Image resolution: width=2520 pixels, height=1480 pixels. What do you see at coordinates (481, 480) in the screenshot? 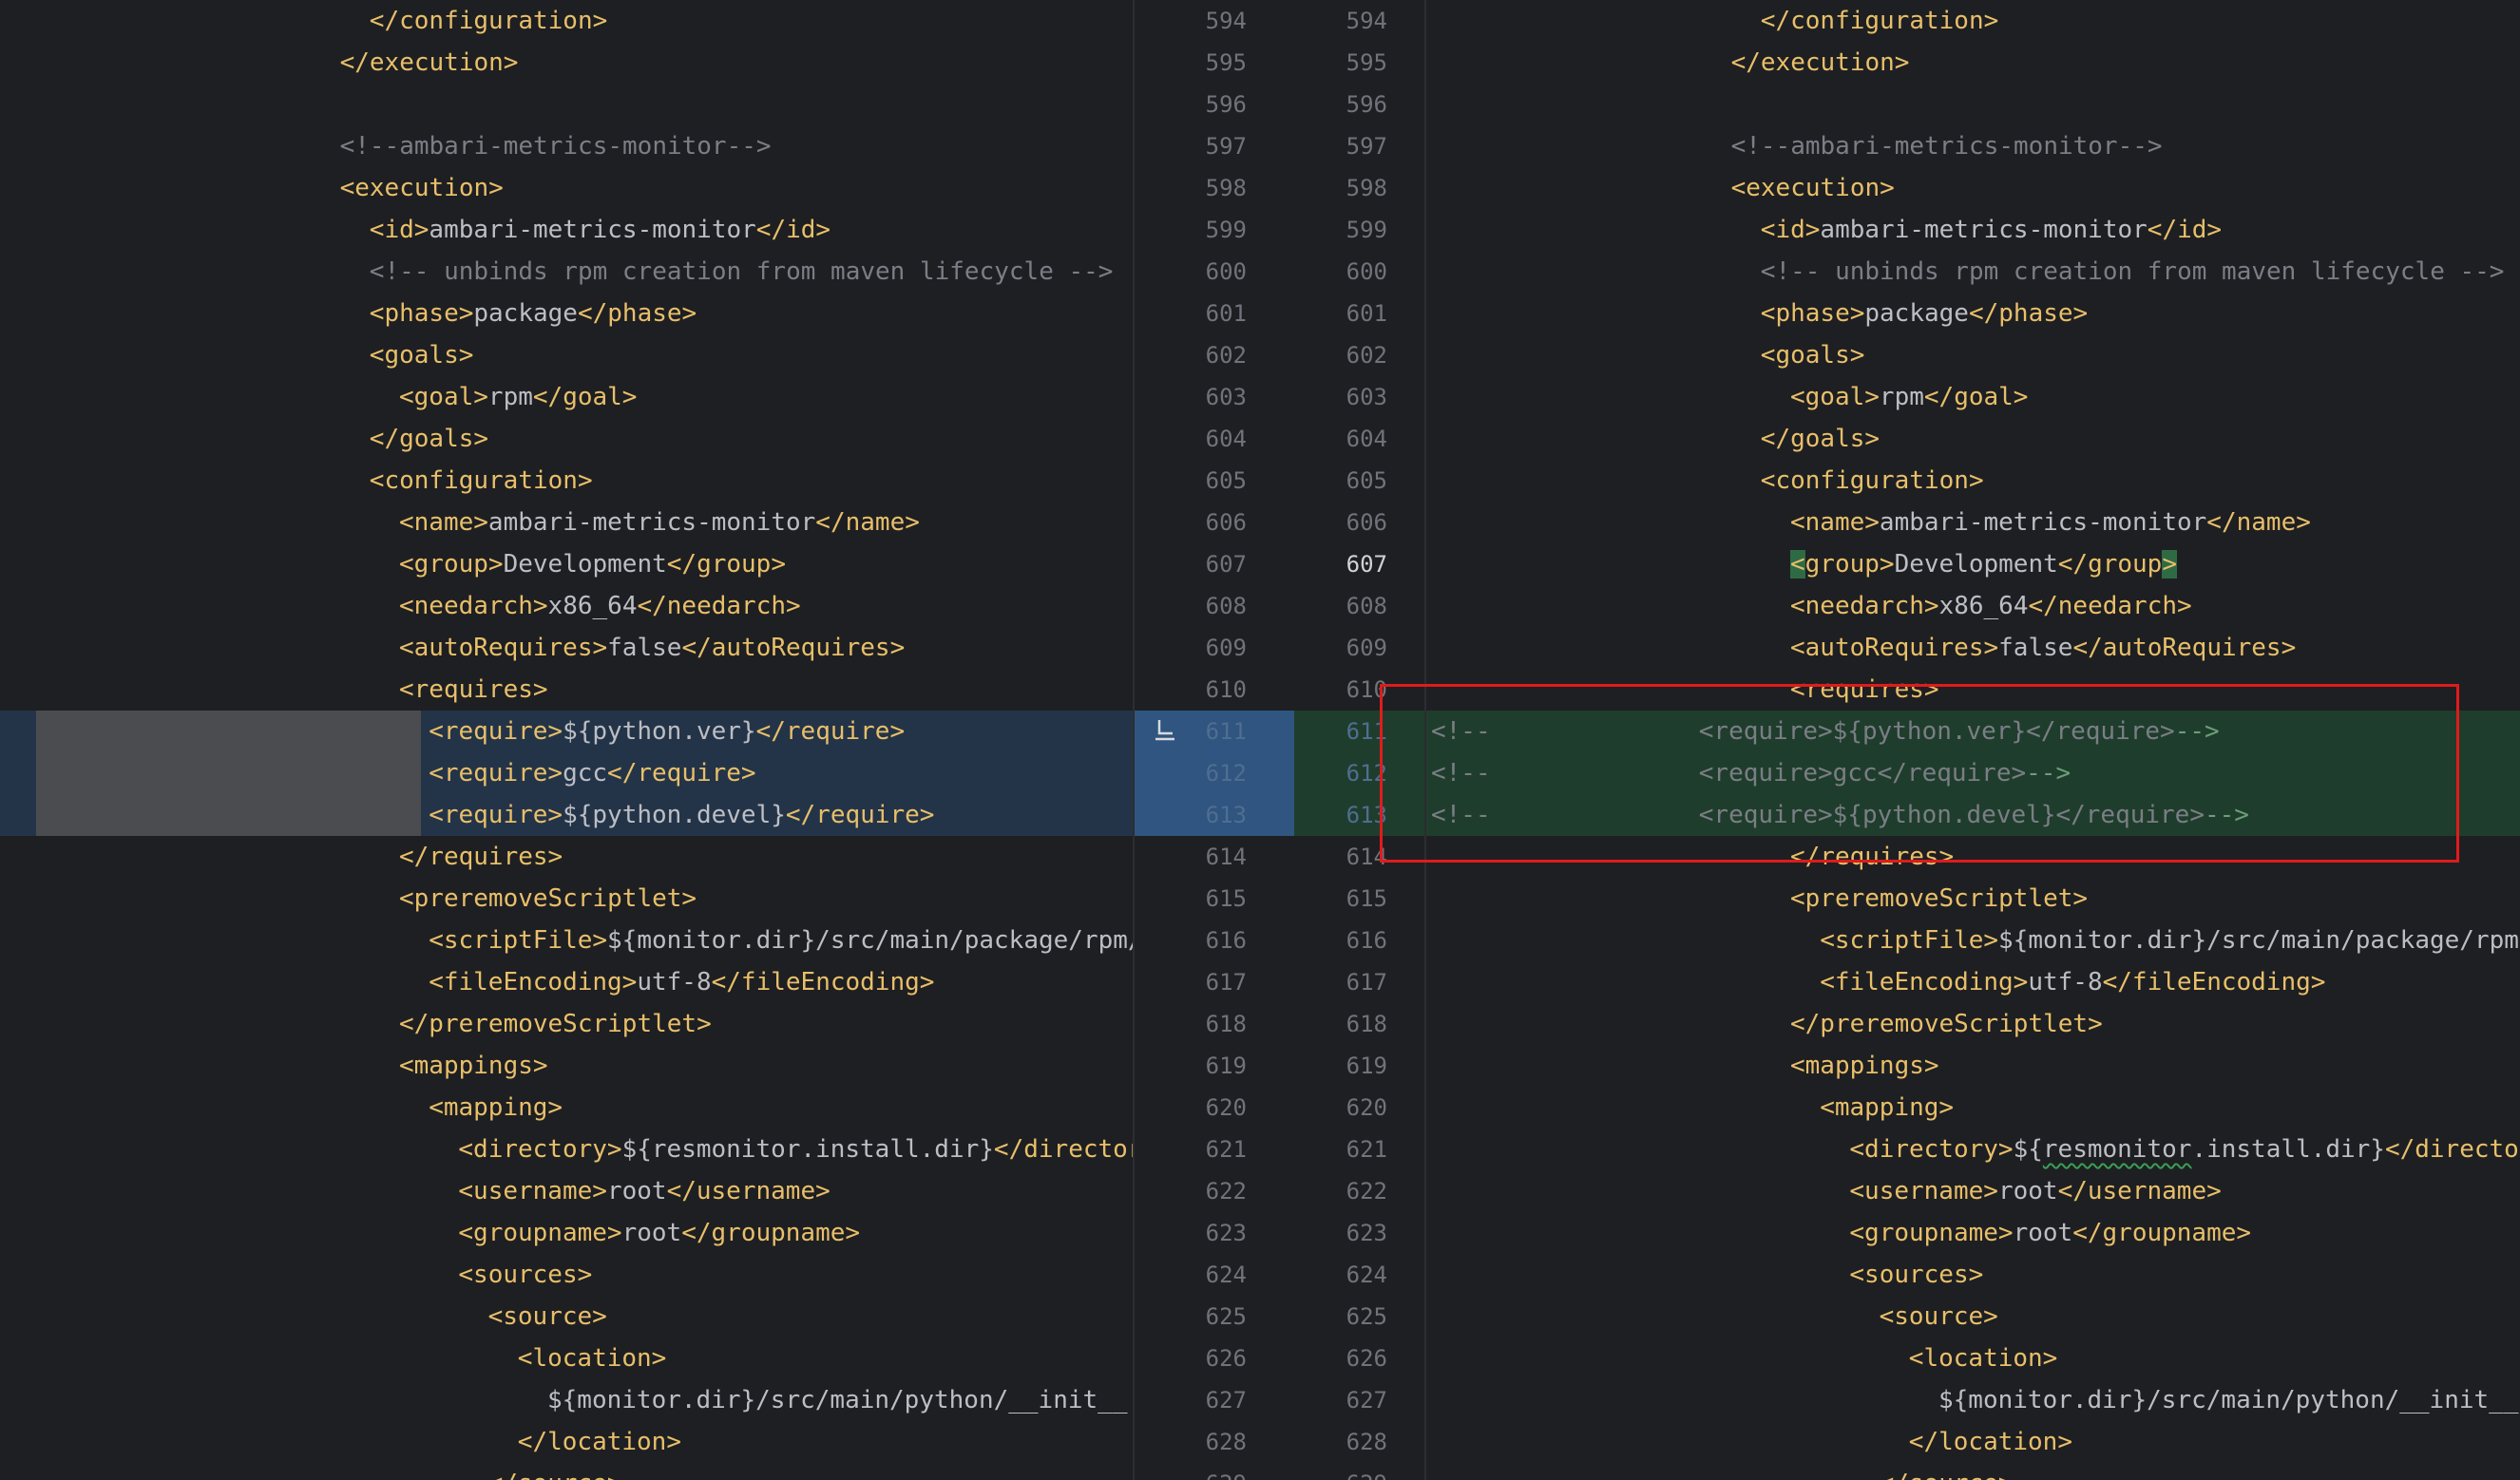
I see `xml-tag-token: <configuration>` at bounding box center [481, 480].